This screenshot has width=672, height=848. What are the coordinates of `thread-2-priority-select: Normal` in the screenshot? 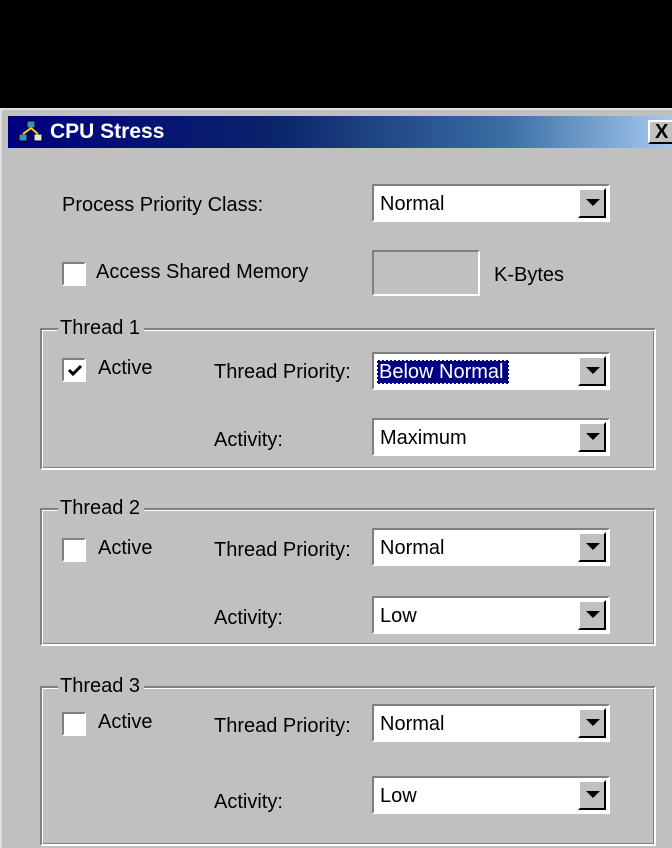 It's located at (491, 547).